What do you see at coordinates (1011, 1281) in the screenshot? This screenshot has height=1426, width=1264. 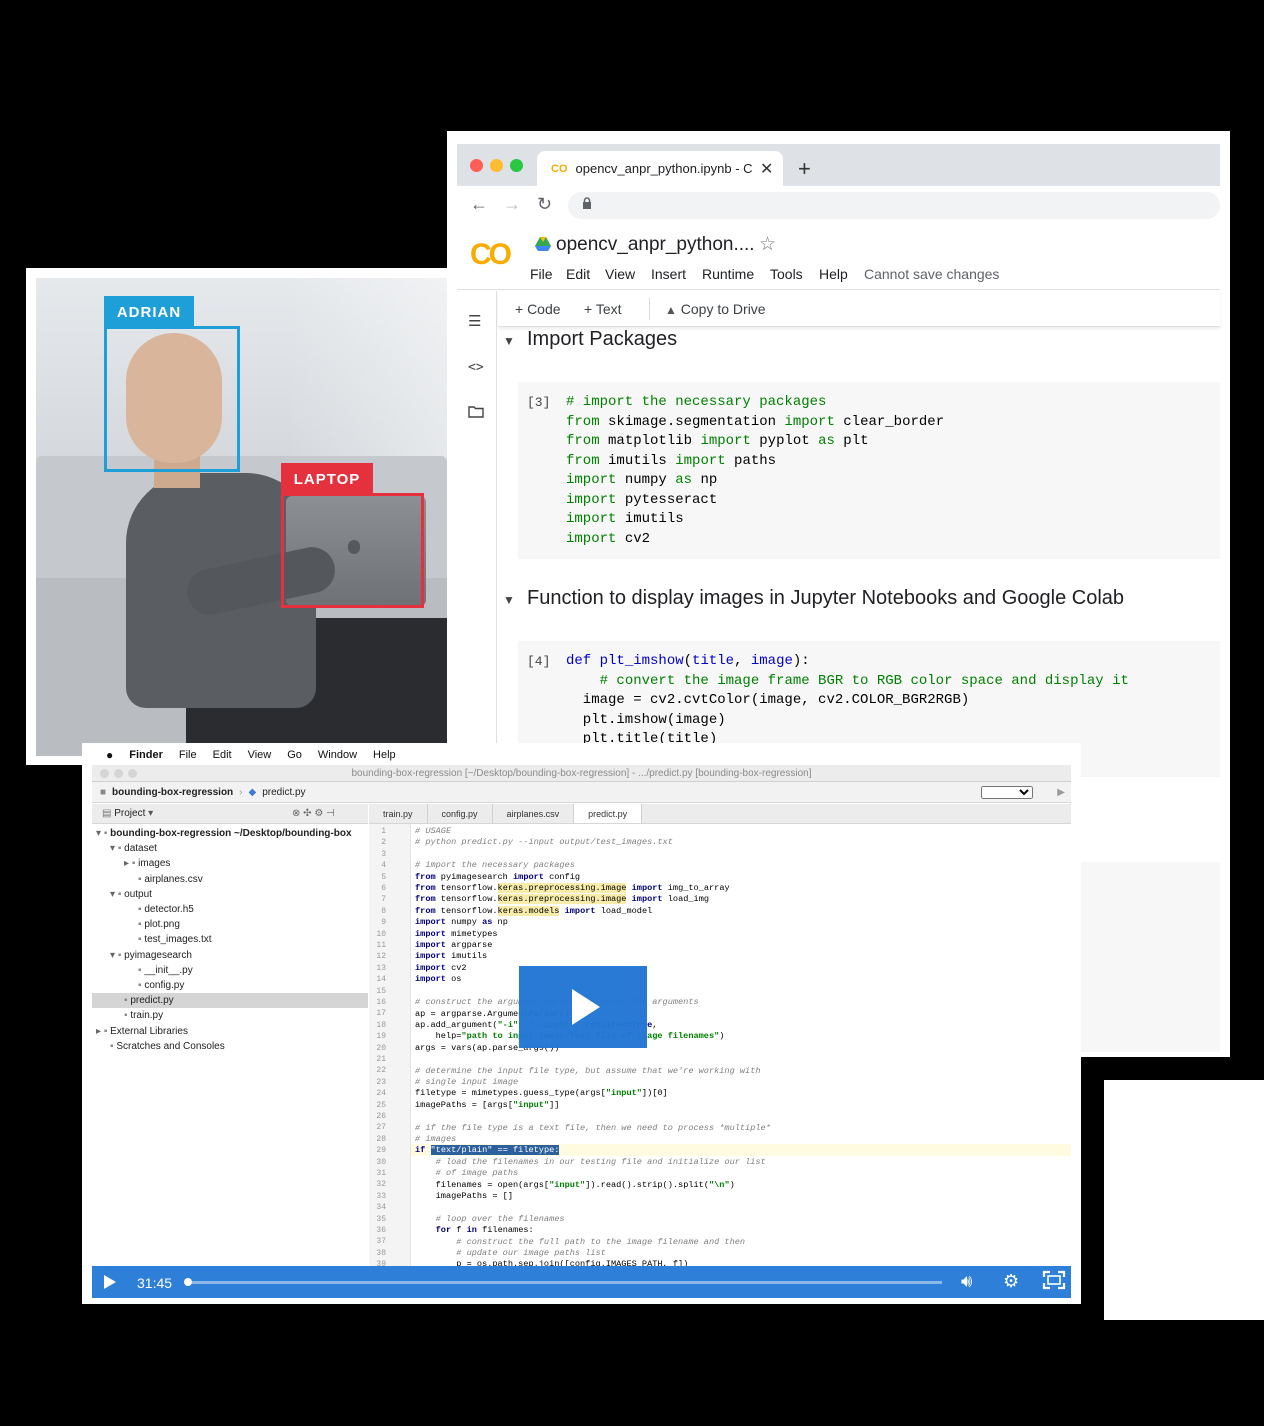 I see `settings-gear-icon: ⚙` at bounding box center [1011, 1281].